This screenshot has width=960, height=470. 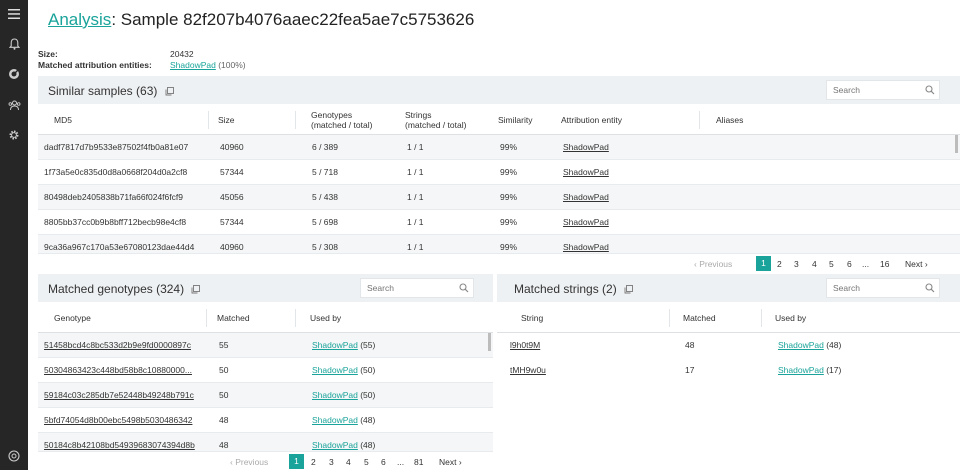 What do you see at coordinates (124, 289) in the screenshot?
I see `genotypes-title: Matched genotypes (324)` at bounding box center [124, 289].